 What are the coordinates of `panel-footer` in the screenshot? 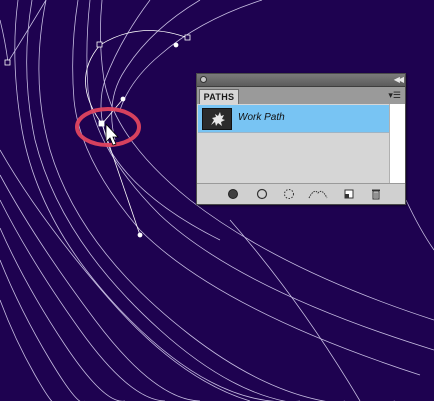 It's located at (301, 193).